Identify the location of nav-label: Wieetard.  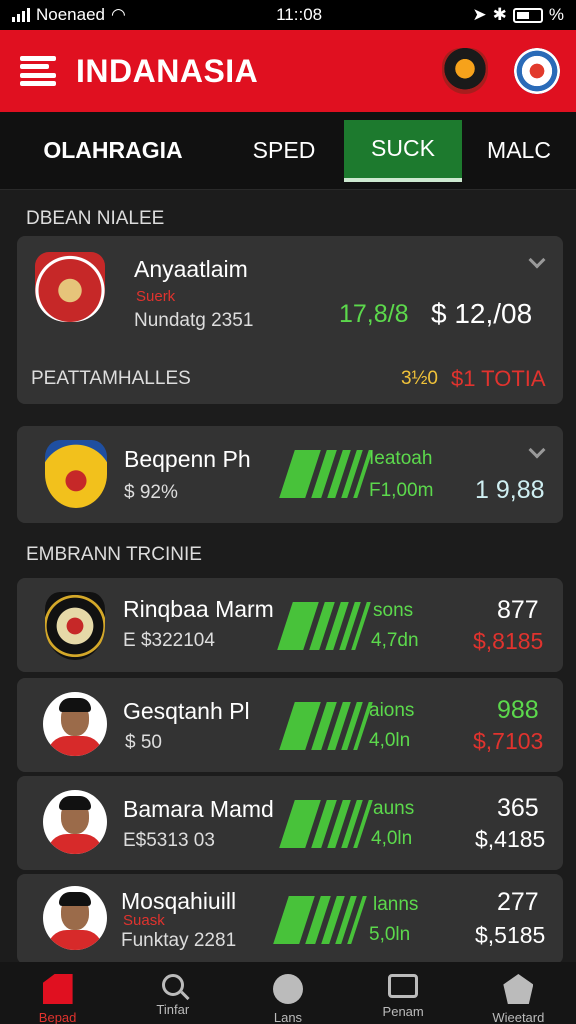
(518, 1017).